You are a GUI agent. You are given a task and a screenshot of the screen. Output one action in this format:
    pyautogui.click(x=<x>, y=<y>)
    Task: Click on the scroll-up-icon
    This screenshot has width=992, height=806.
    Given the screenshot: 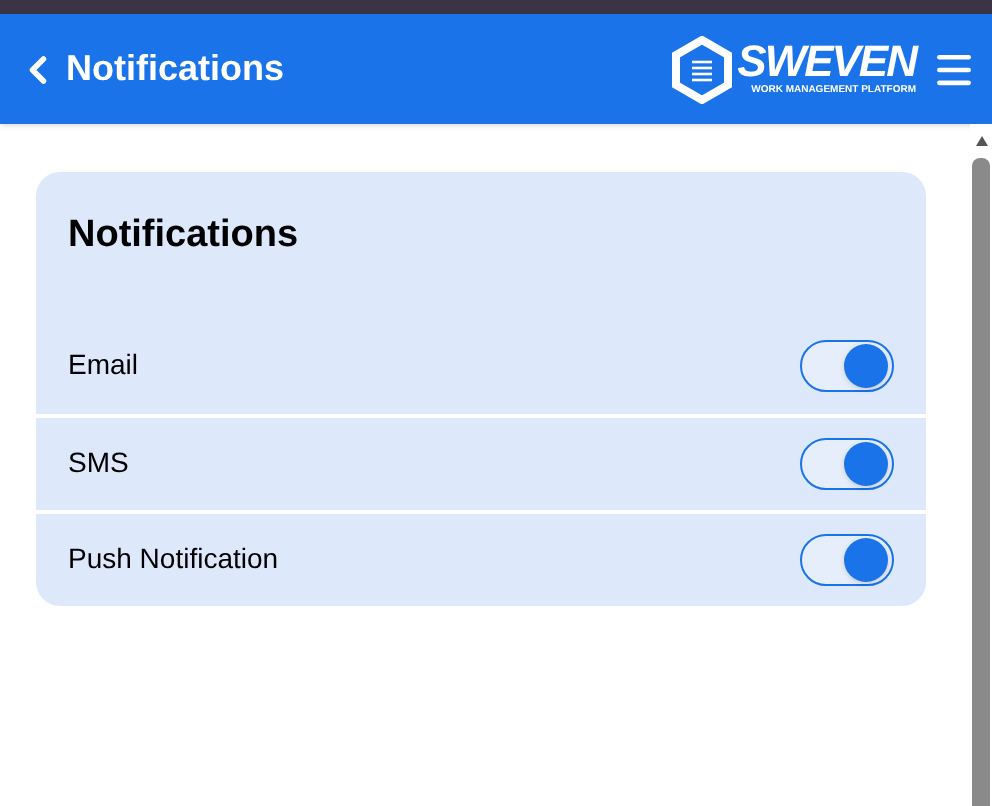 What is the action you would take?
    pyautogui.click(x=981, y=142)
    